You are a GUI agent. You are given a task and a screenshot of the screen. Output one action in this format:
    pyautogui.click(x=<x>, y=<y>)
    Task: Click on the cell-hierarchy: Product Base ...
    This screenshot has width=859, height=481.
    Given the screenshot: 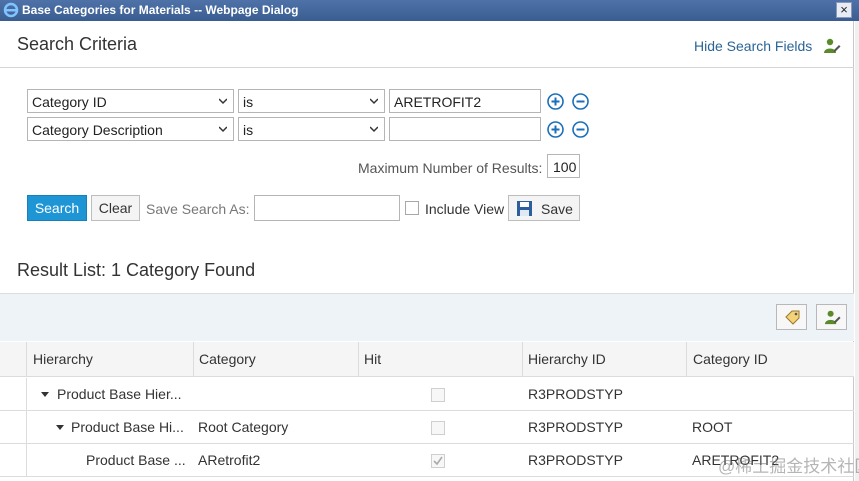 What is the action you would take?
    pyautogui.click(x=136, y=460)
    